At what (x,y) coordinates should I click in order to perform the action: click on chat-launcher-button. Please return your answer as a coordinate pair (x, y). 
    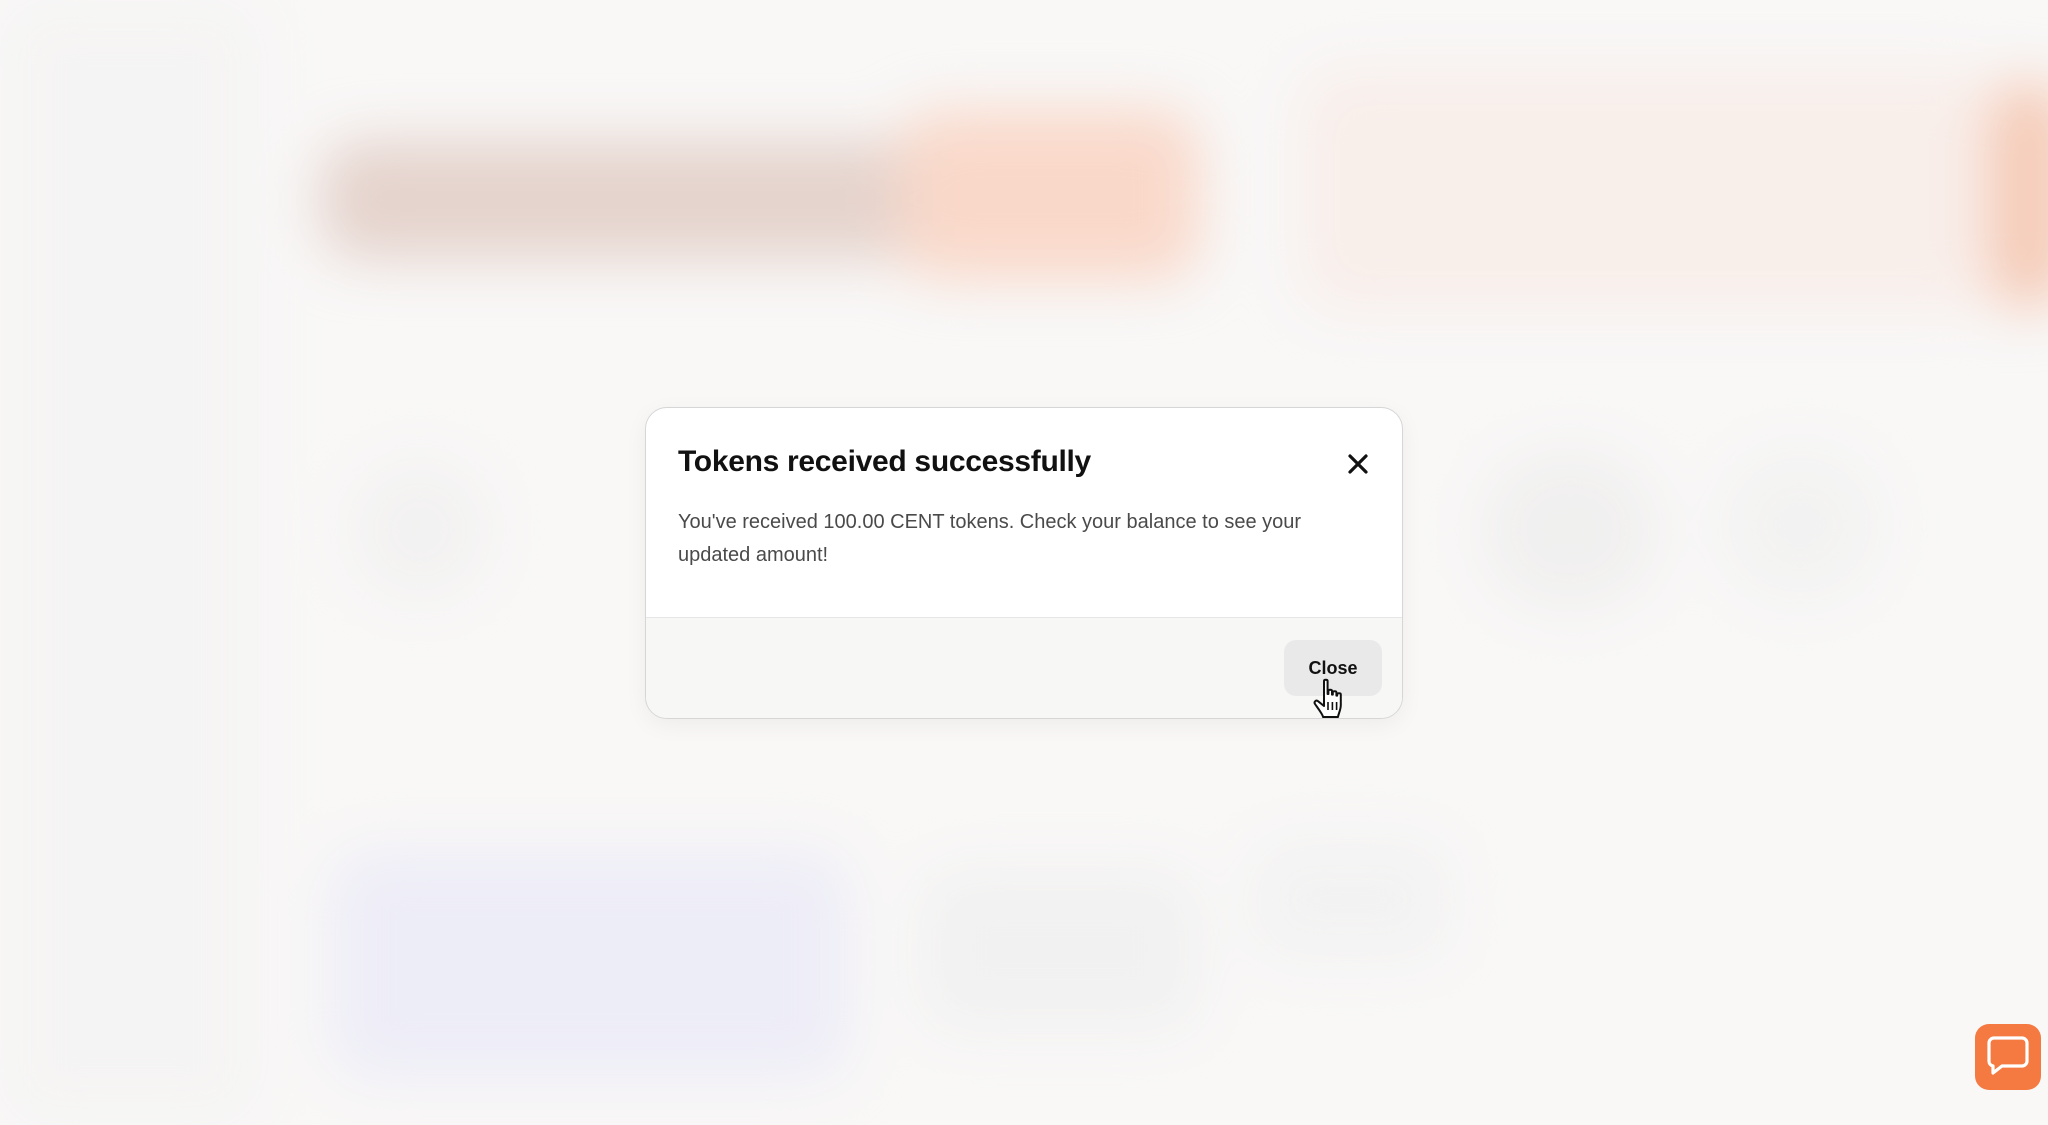
    Looking at the image, I should click on (2008, 1057).